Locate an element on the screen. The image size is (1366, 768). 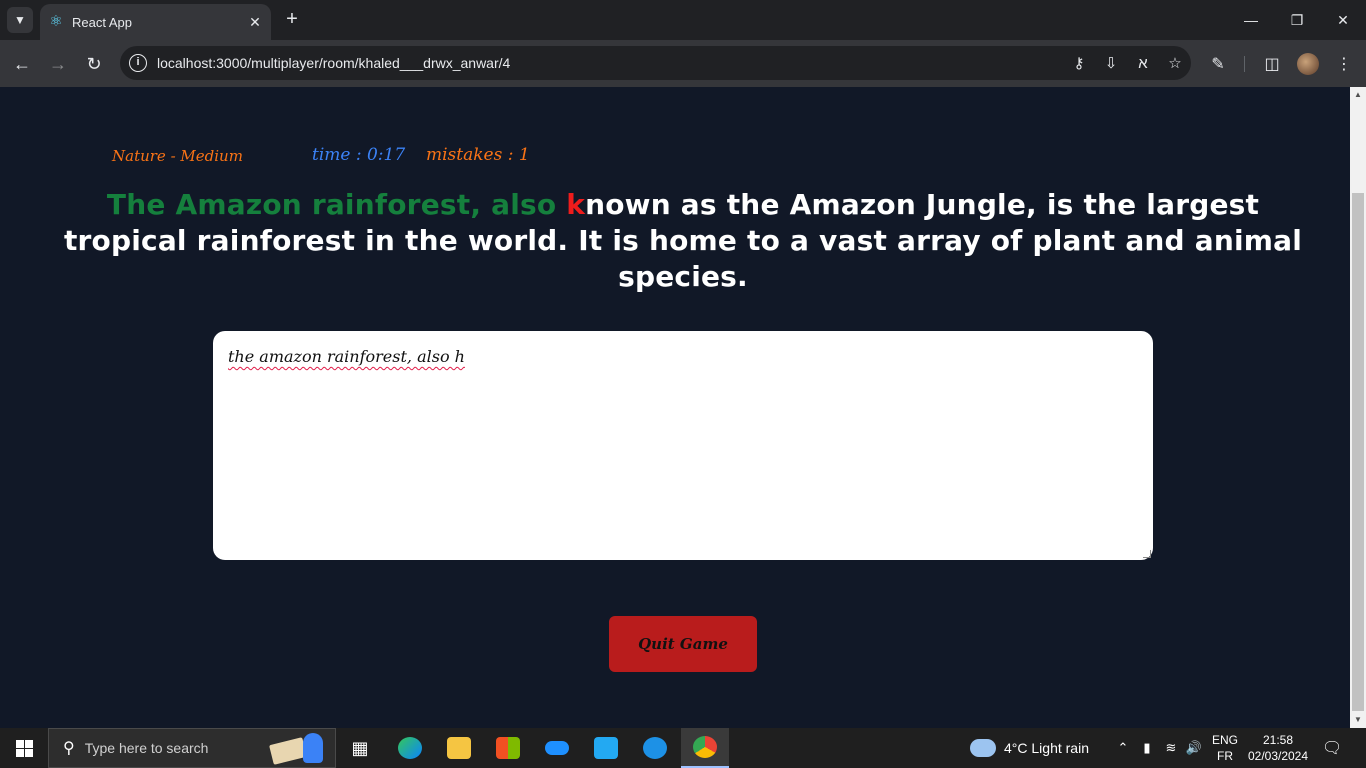
task-view-icon: ▦ is located at coordinates (360, 748).